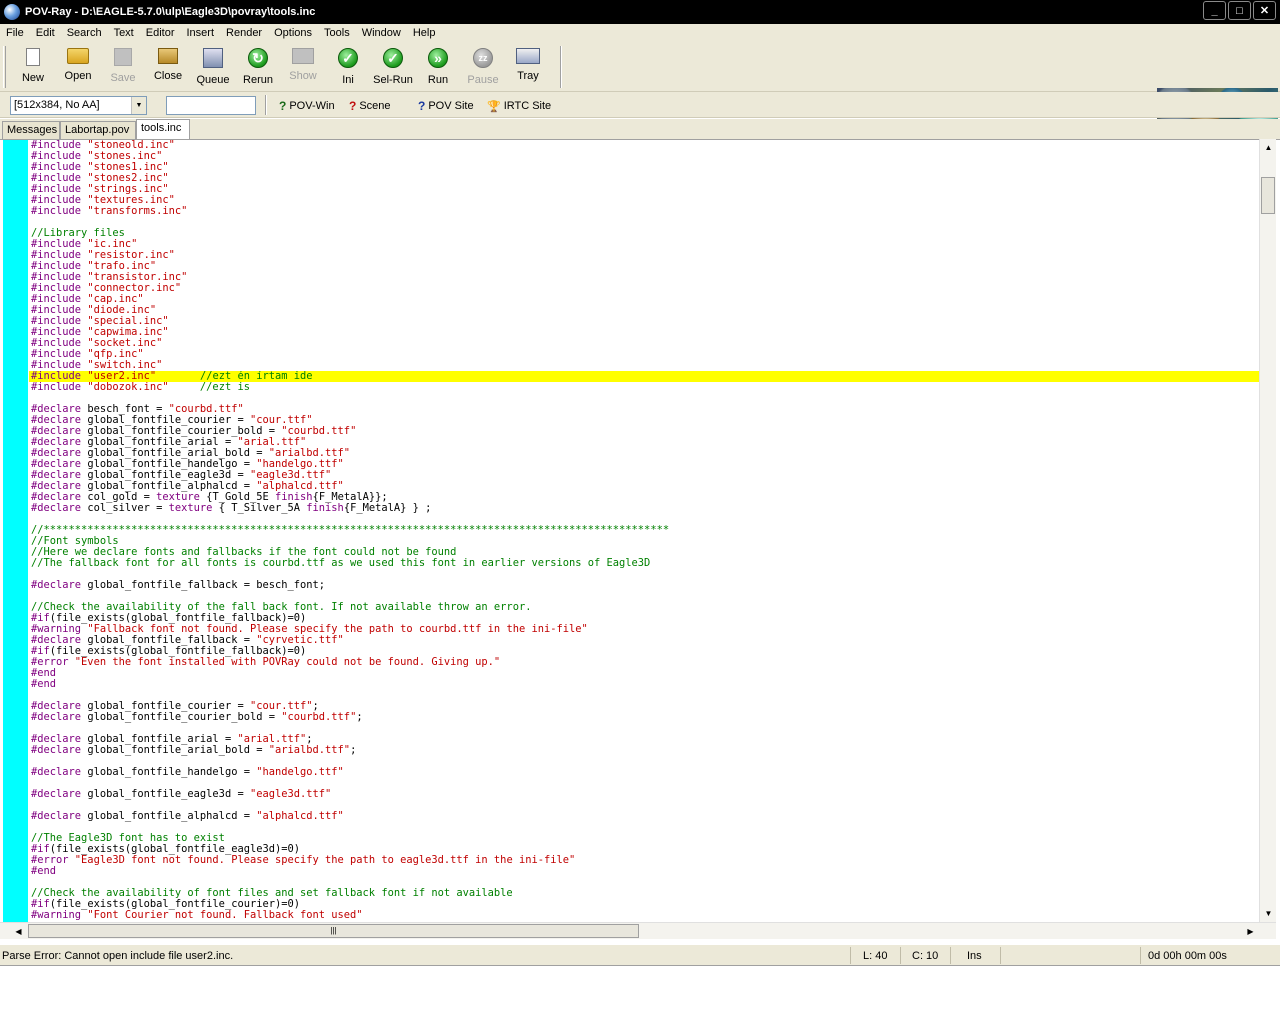 Image resolution: width=1280 pixels, height=1024 pixels. What do you see at coordinates (1268, 147) in the screenshot?
I see `scroll-up-icon: ▲` at bounding box center [1268, 147].